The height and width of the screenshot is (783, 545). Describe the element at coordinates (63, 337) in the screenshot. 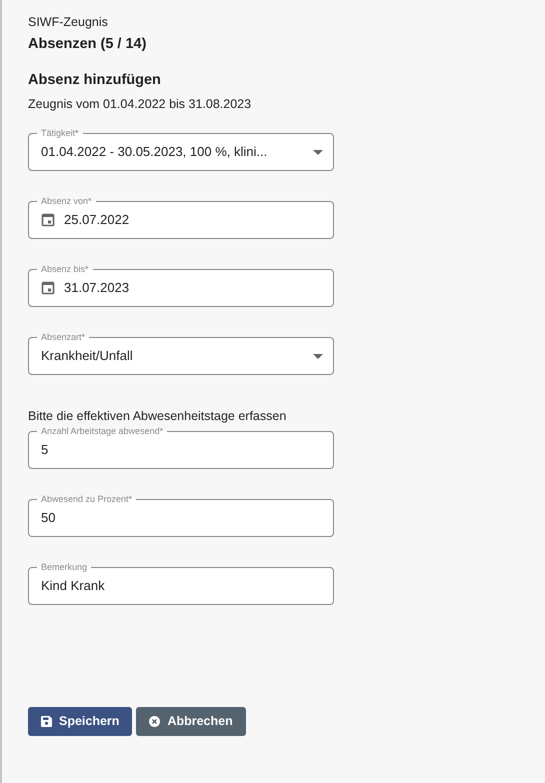

I see `field-label: Absenzart*` at that location.